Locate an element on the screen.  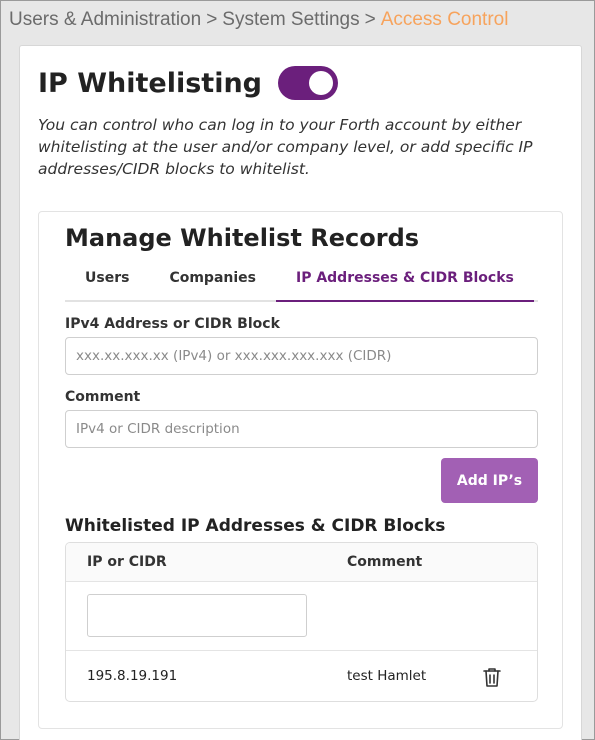
column-header-ip: IP or CIDR is located at coordinates (127, 562).